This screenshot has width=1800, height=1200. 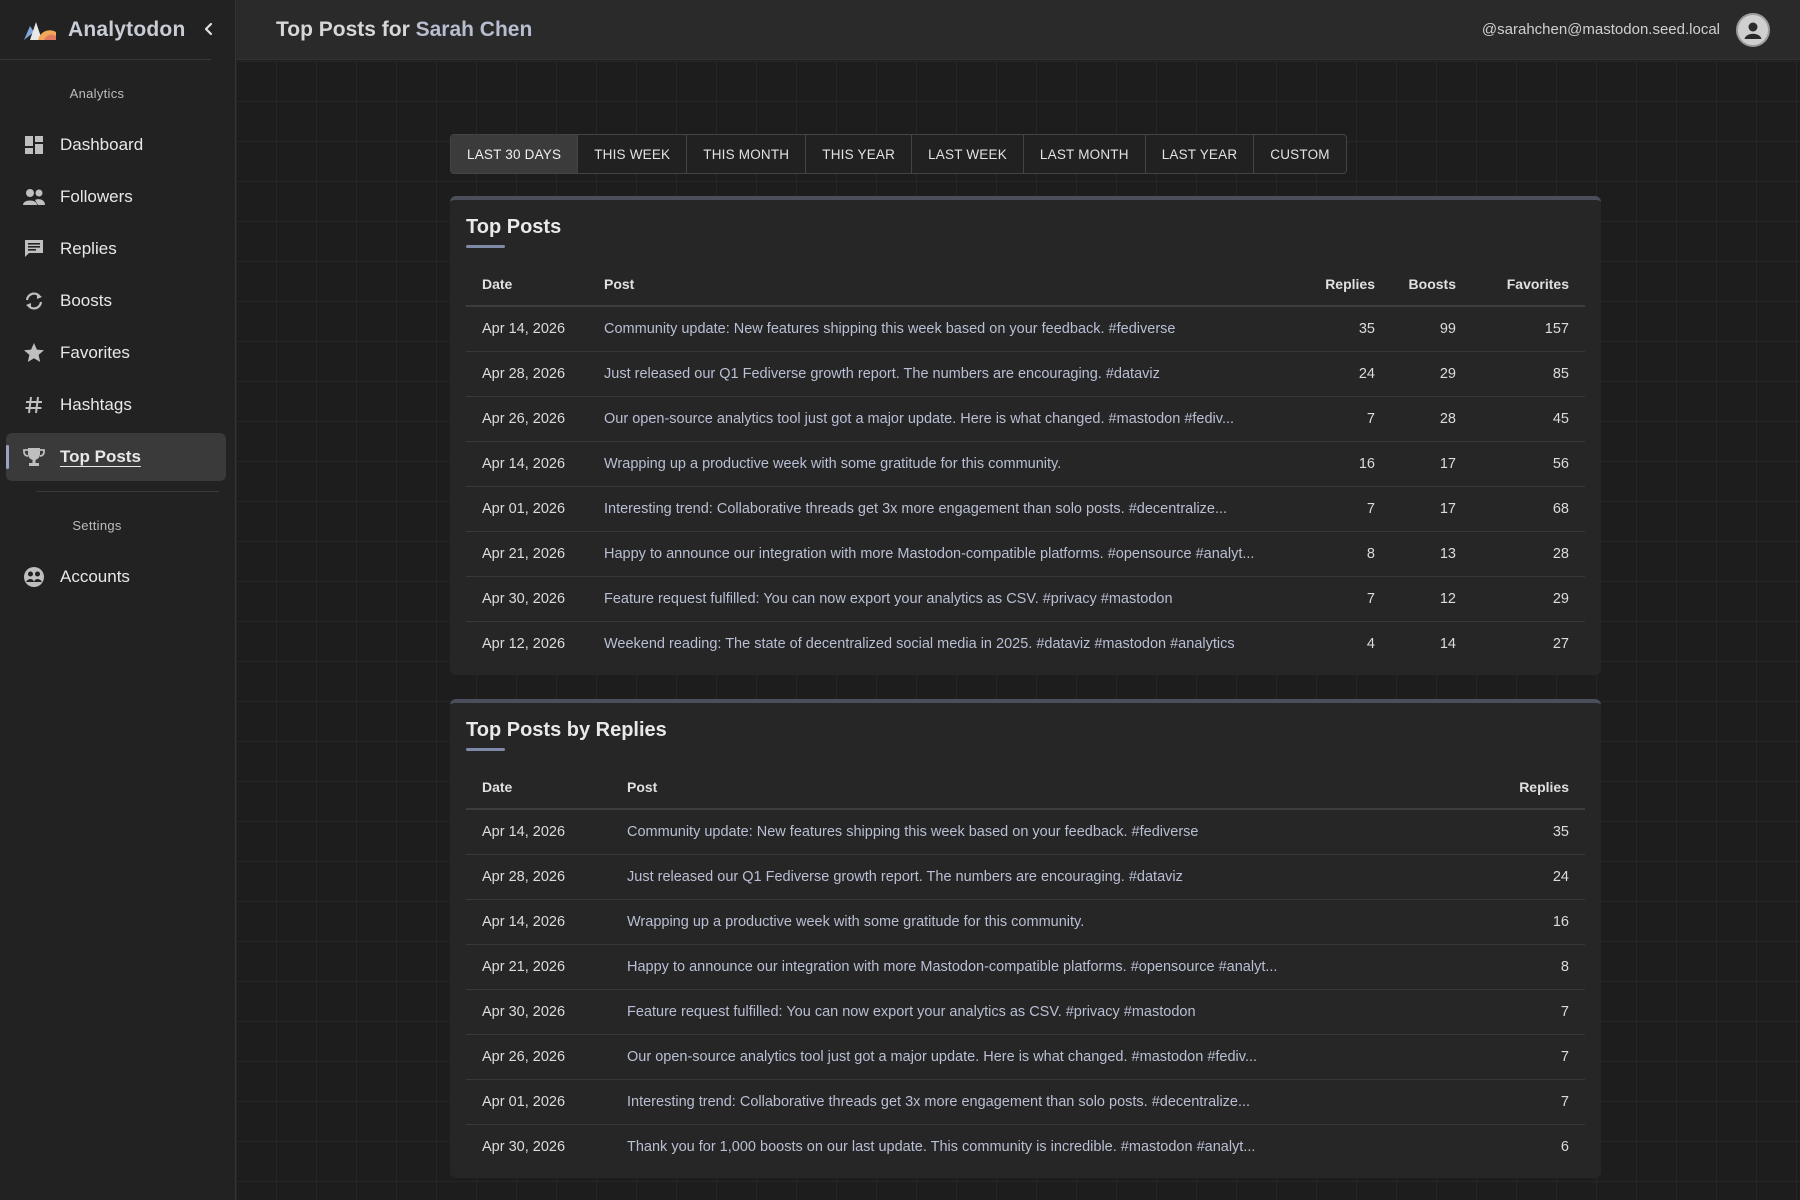 I want to click on brand: Analytodon, so click(x=105, y=30).